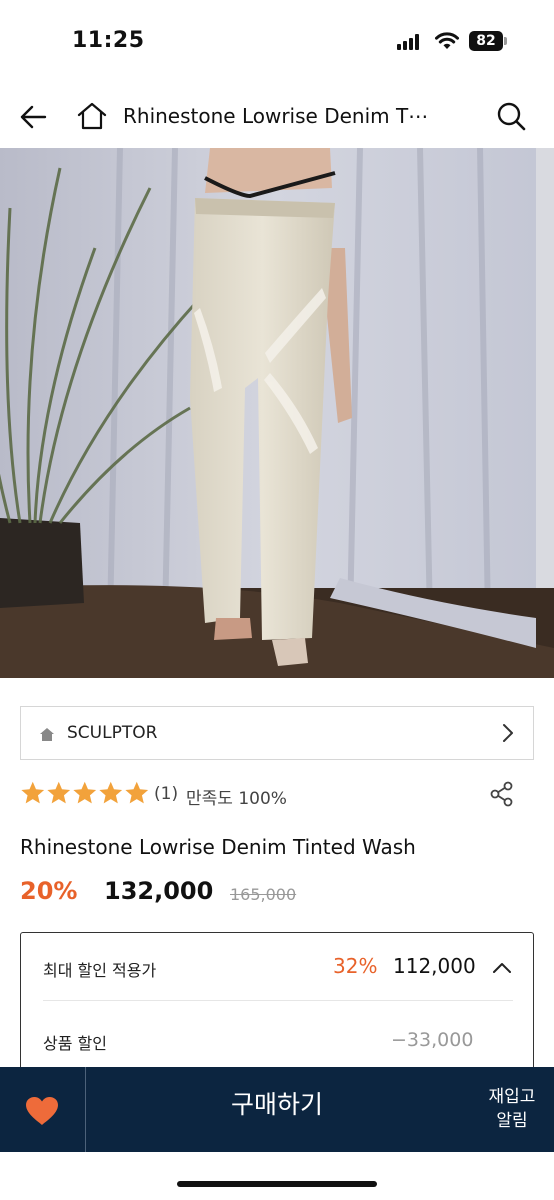  What do you see at coordinates (218, 847) in the screenshot?
I see `product-name: Rhinestone Lowrise Denim Tinted Wash` at bounding box center [218, 847].